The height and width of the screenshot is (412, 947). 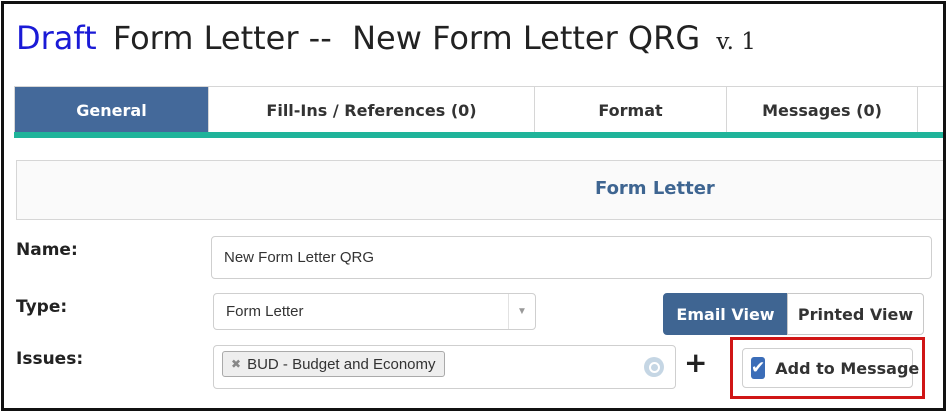 I want to click on draft-status: Draft, so click(x=56, y=38).